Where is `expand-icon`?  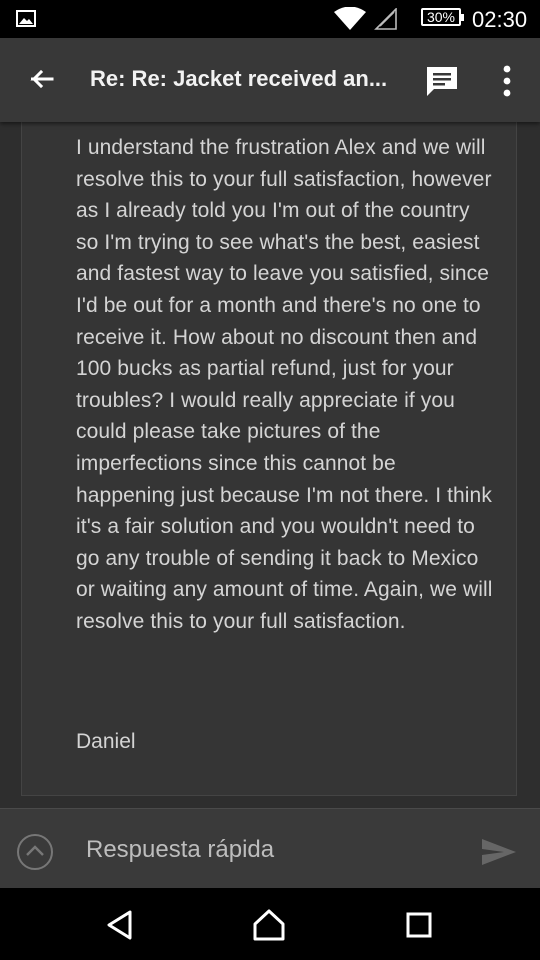
expand-icon is located at coordinates (35, 852).